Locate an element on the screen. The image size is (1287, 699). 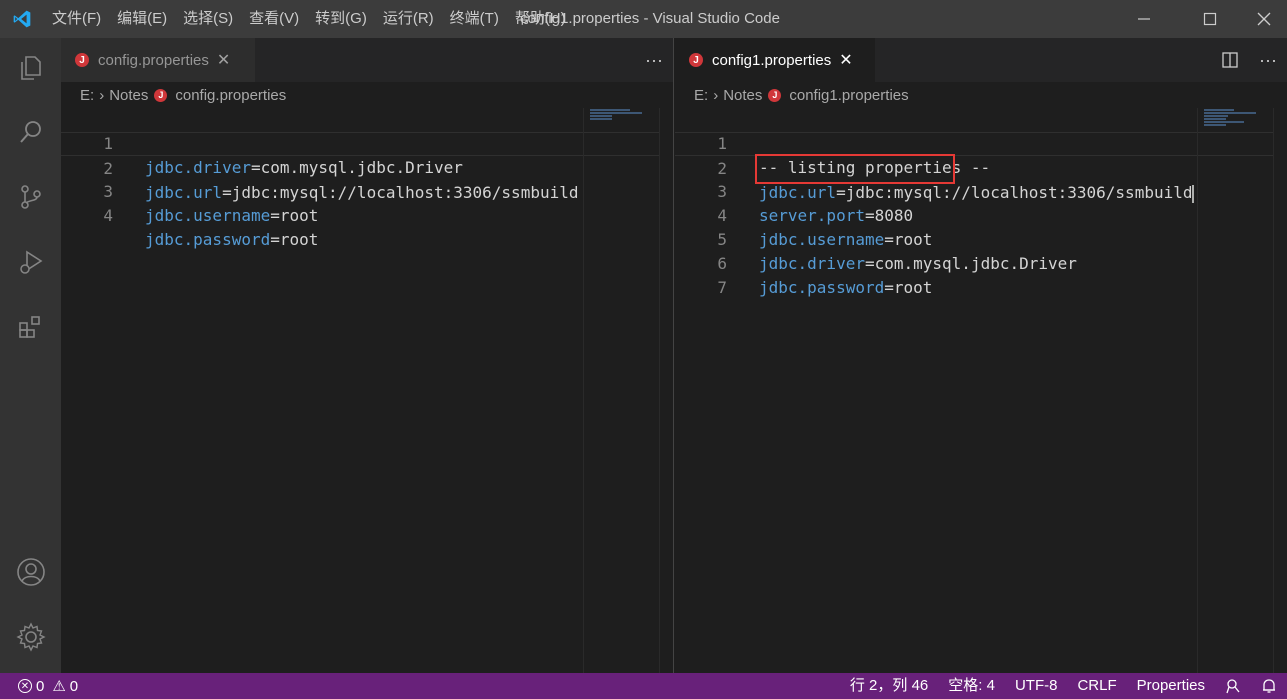
menu-edit: 编辑(E) is located at coordinates (142, 19).